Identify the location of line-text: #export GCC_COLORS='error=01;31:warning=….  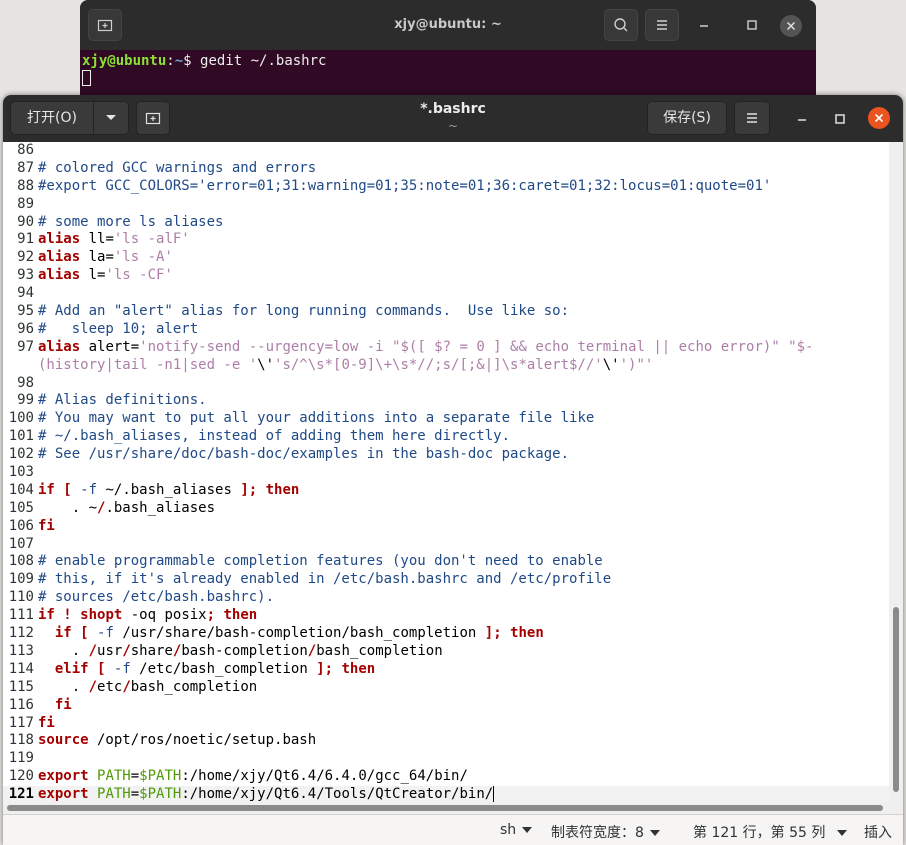
(402, 187).